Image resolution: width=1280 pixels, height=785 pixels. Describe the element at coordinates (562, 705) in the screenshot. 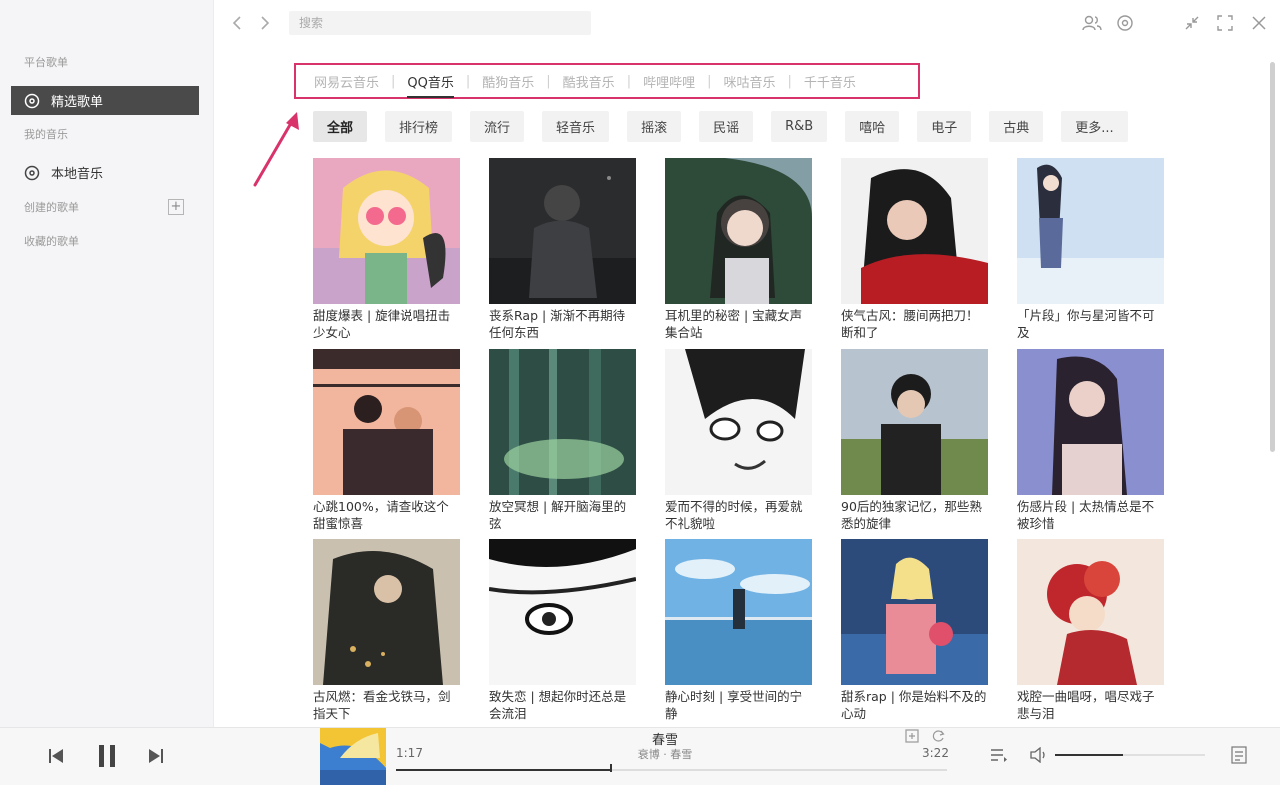

I see `playlist-title: 致失恋 | 想起你时还总是会流泪` at that location.